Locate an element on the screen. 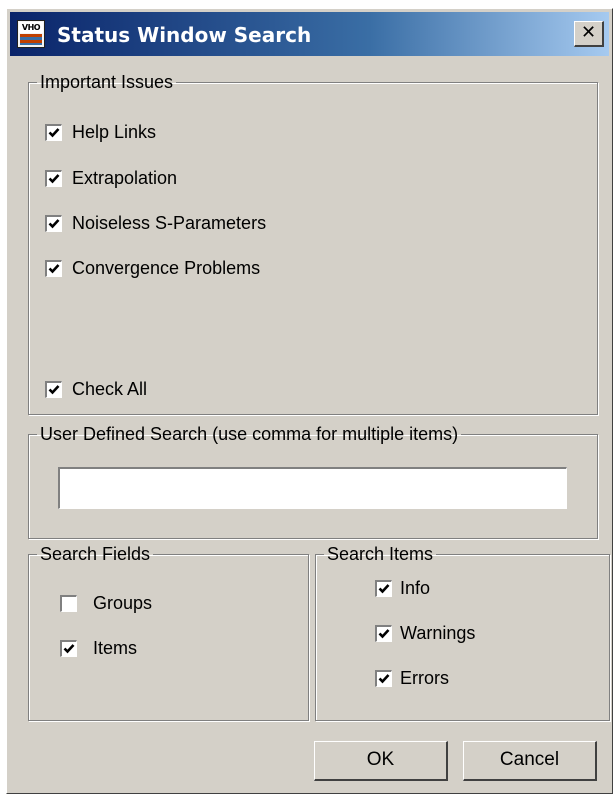 The height and width of the screenshot is (796, 615). groups-checkbox is located at coordinates (68, 603).